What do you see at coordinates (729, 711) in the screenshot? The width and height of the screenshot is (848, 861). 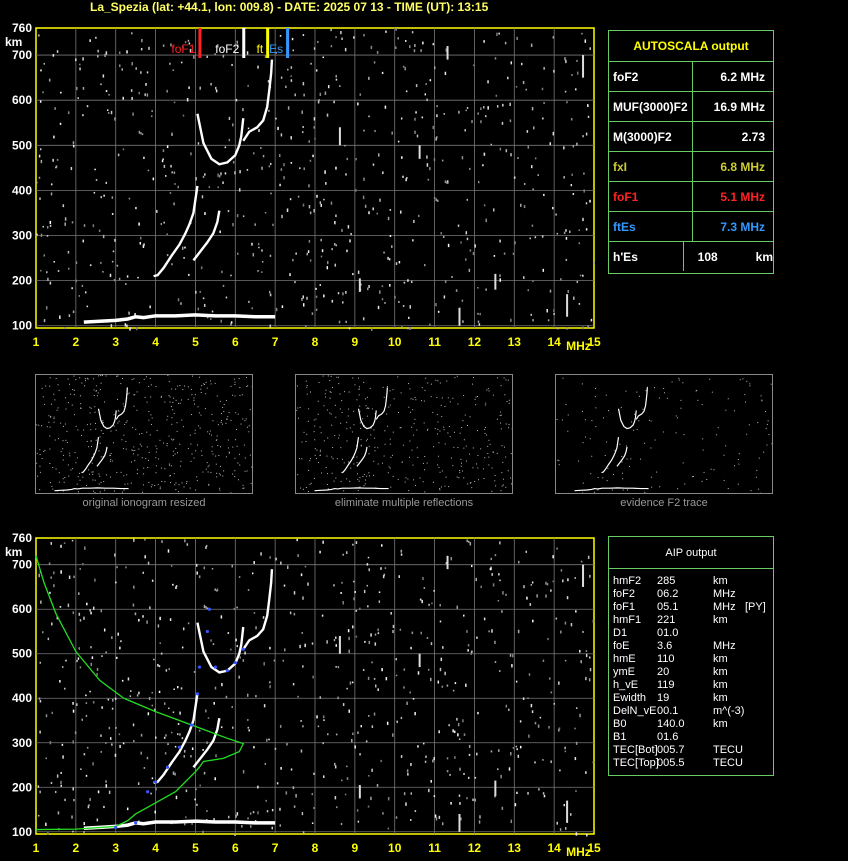 I see `aip-unit: m^(-3)` at bounding box center [729, 711].